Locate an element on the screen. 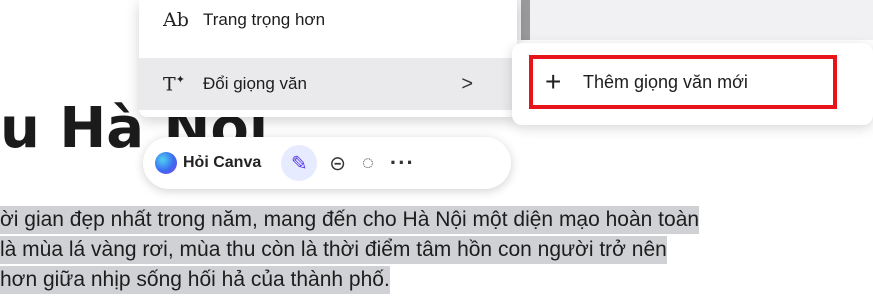  ask-canva-button: Hỏi Canva is located at coordinates (222, 163).